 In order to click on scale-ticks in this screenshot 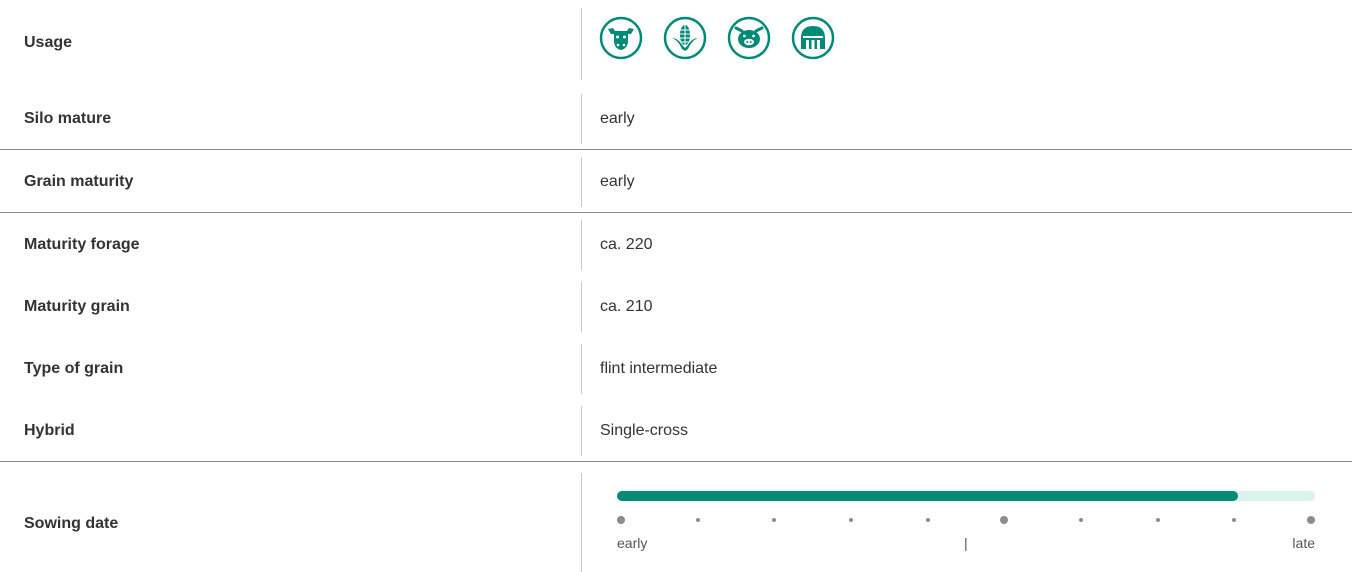, I will do `click(966, 520)`.